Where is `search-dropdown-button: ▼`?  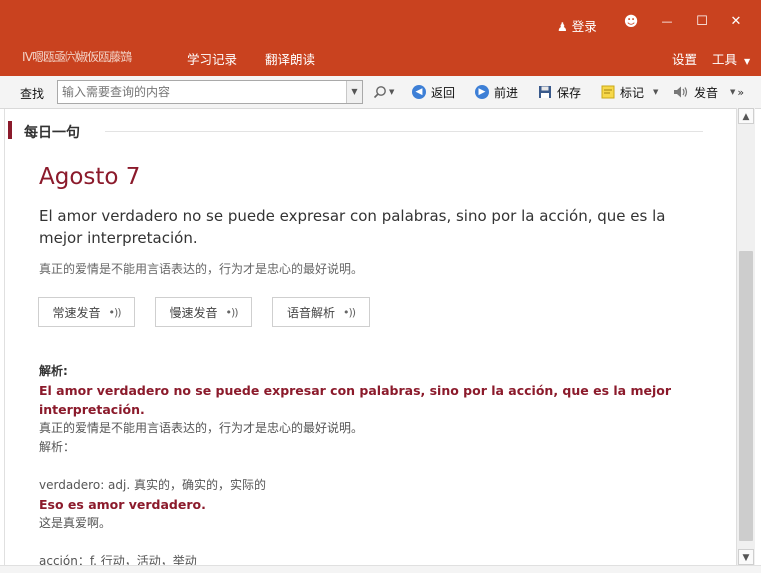 search-dropdown-button: ▼ is located at coordinates (354, 92).